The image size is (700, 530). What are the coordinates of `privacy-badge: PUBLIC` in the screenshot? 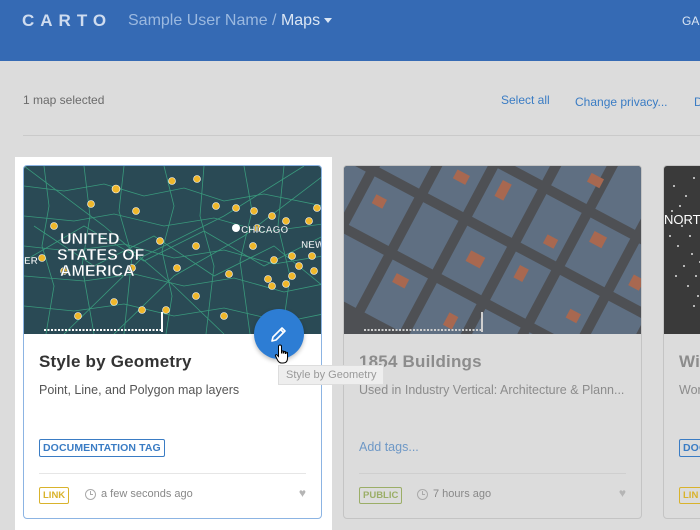 It's located at (381, 495).